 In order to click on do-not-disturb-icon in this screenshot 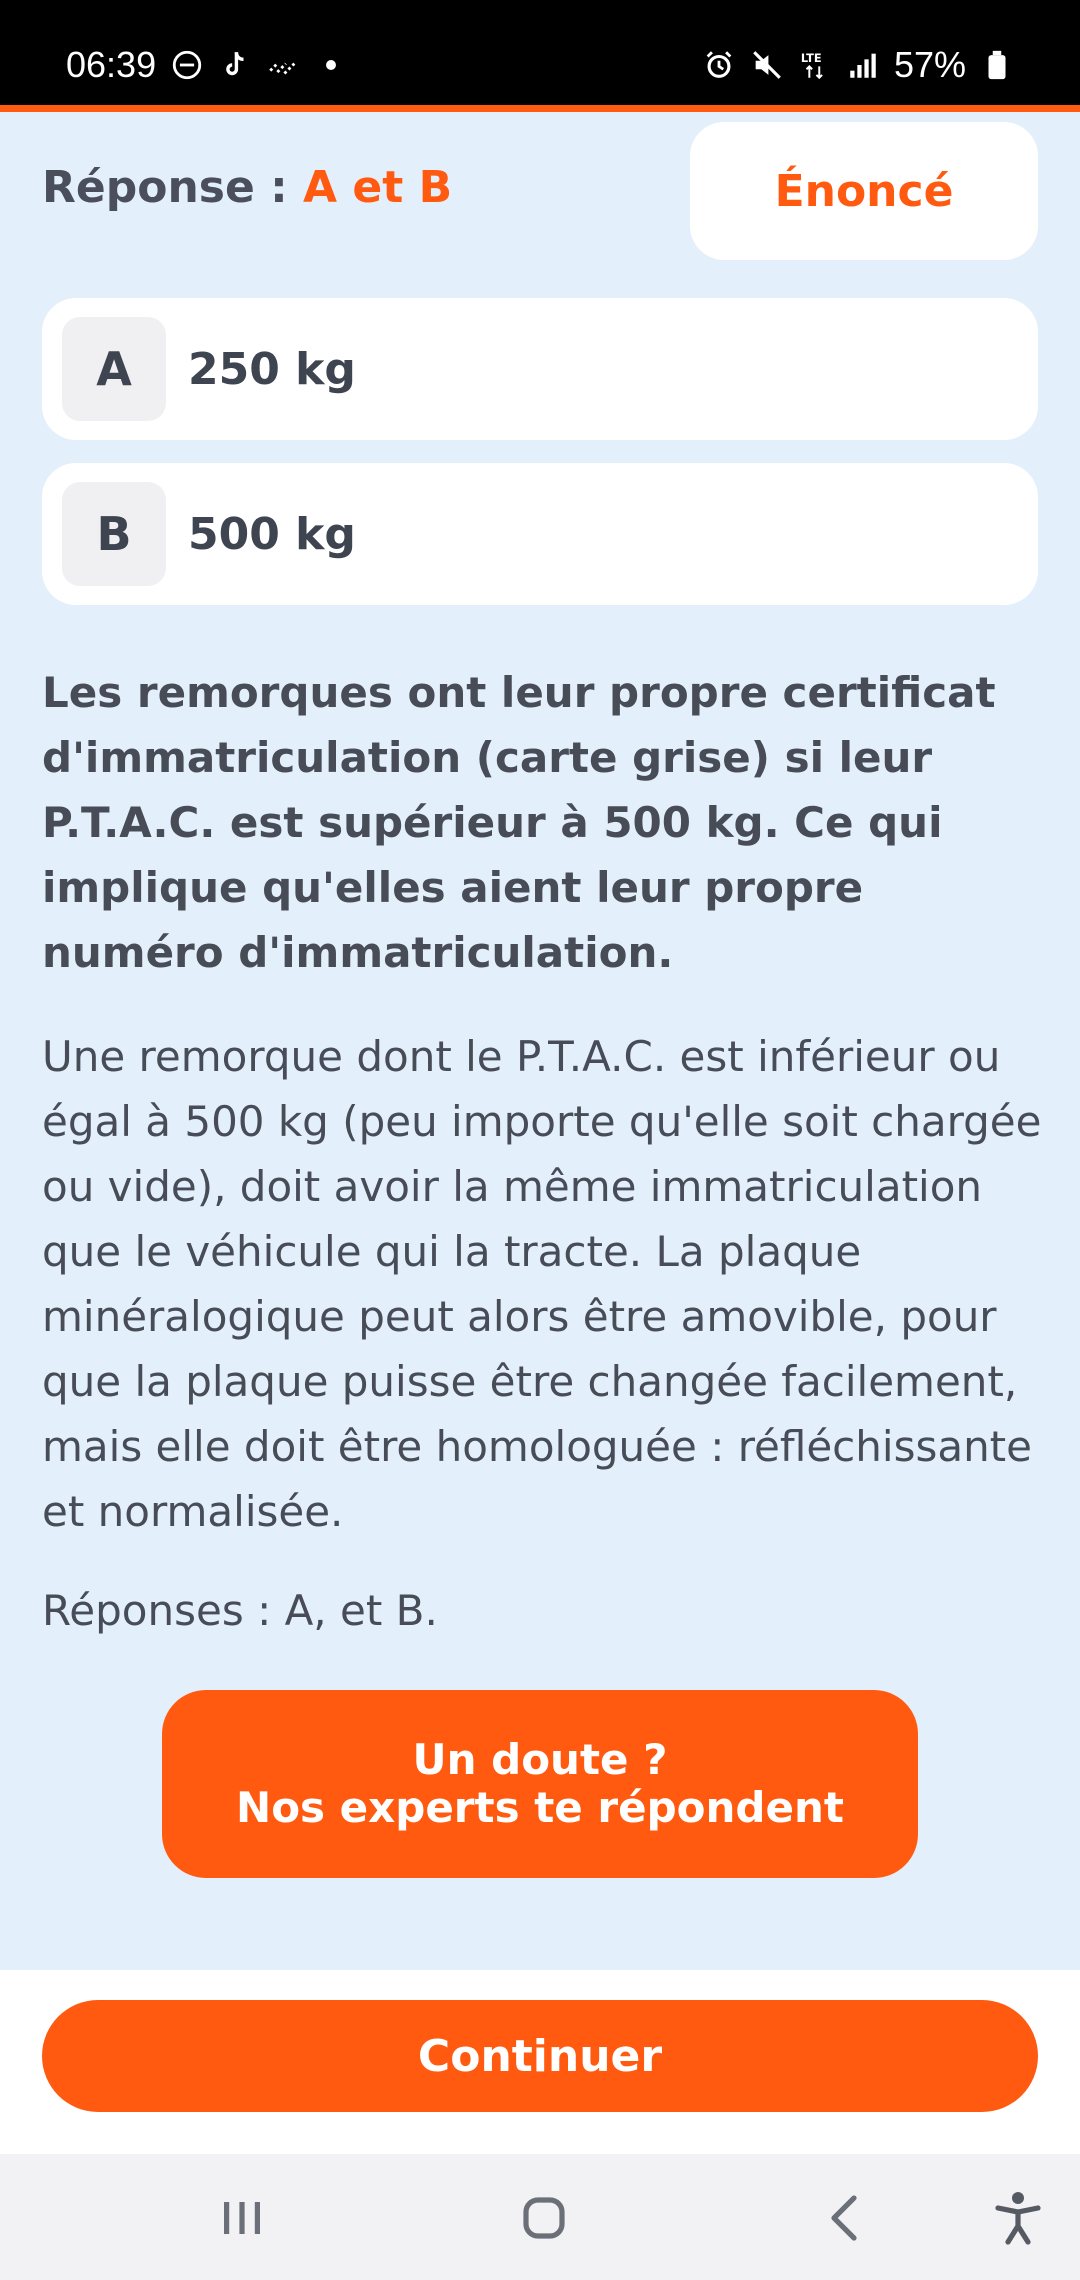, I will do `click(187, 65)`.